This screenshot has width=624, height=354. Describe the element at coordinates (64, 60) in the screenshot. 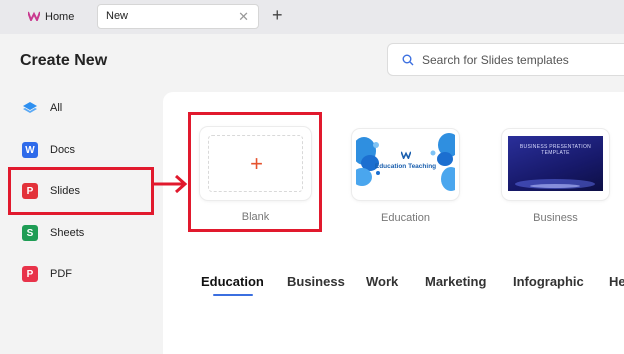

I see `page-title: Create New` at that location.